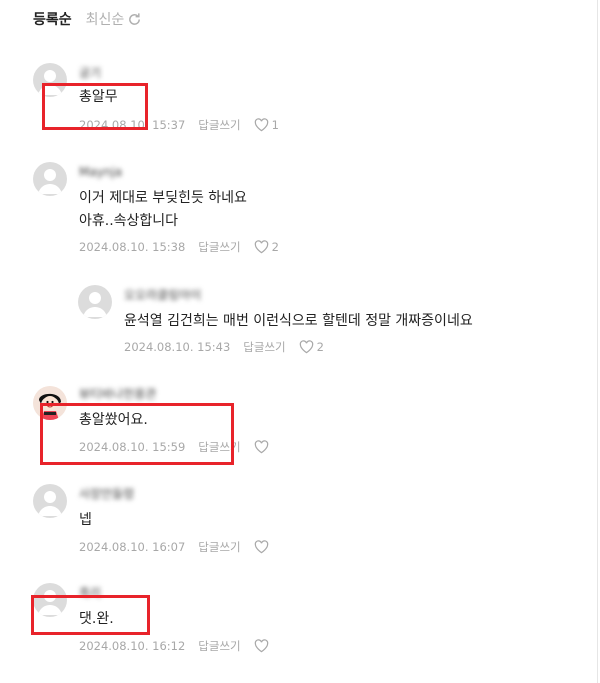 The image size is (600, 683). I want to click on comment-meta: 2024.08.10. 15:59 답글쓰기, so click(175, 447).